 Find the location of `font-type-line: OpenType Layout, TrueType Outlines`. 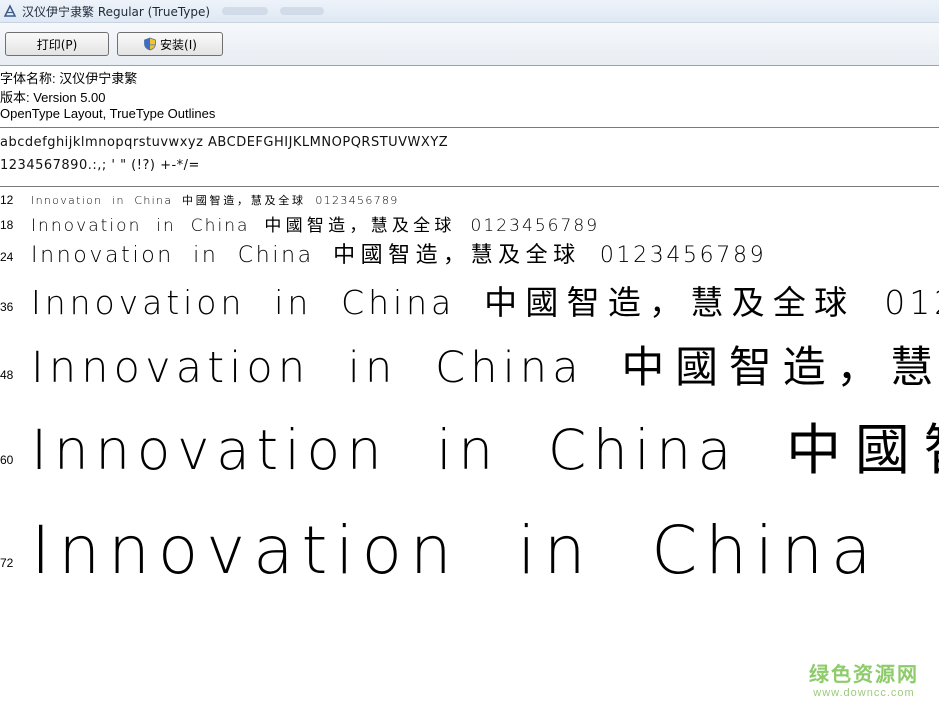

font-type-line: OpenType Layout, TrueType Outlines is located at coordinates (108, 113).